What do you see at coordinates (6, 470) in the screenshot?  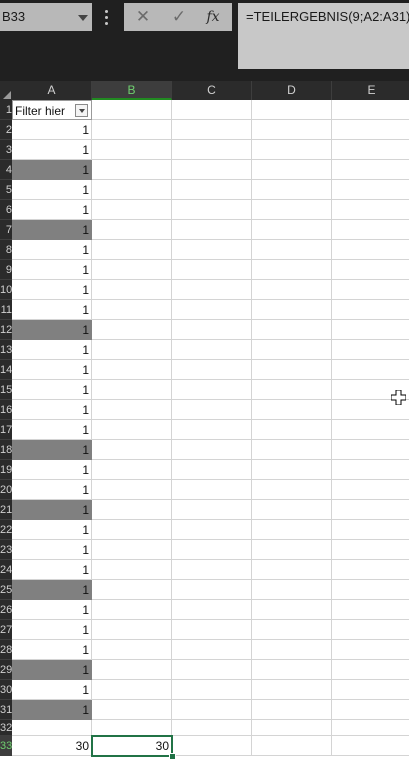 I see `row-header-19: 19` at bounding box center [6, 470].